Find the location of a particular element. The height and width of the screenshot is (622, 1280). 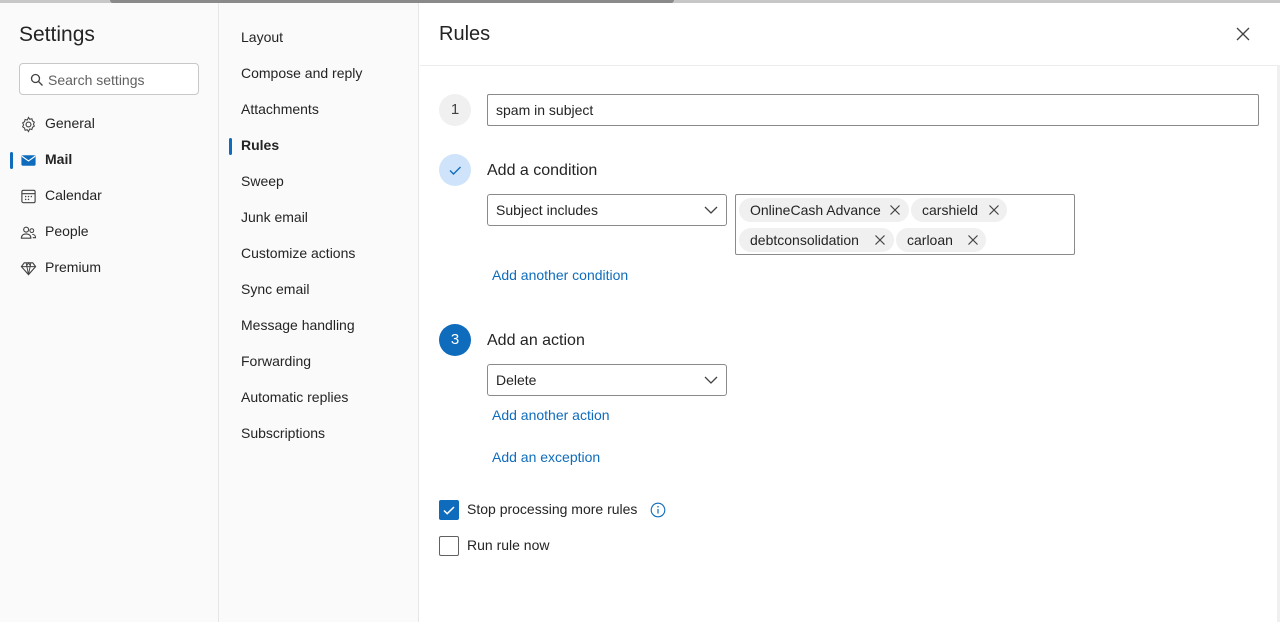

condition-type-dropdown: Subject includes is located at coordinates (607, 210).